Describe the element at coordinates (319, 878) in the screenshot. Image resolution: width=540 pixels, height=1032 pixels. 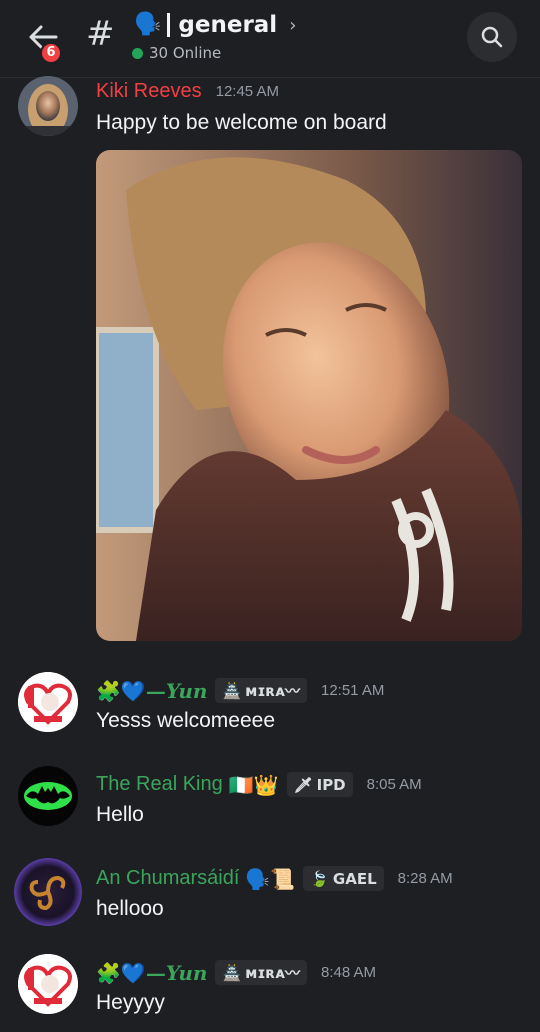
I see `leaf-icon: 🍃` at that location.